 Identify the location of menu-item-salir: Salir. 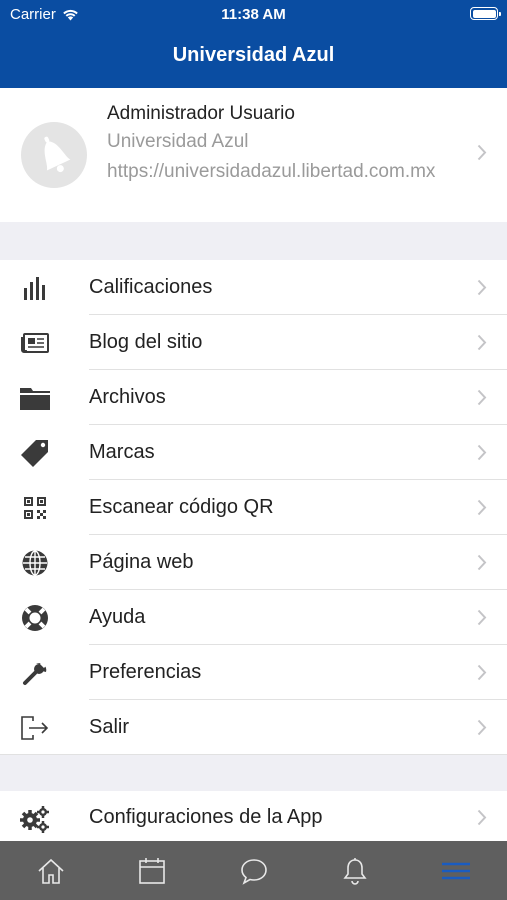
(253, 727).